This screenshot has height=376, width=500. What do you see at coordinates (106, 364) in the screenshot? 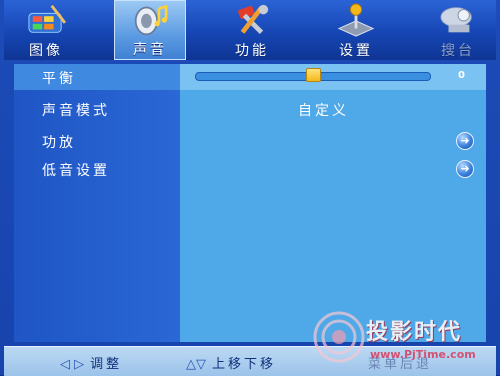
I see `hint-adjust-label: 调整` at bounding box center [106, 364].